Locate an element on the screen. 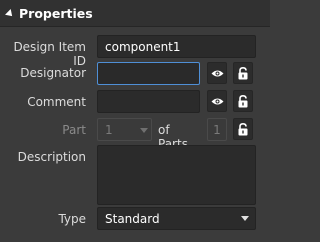 This screenshot has width=320, height=242. comment-field is located at coordinates (148, 101).